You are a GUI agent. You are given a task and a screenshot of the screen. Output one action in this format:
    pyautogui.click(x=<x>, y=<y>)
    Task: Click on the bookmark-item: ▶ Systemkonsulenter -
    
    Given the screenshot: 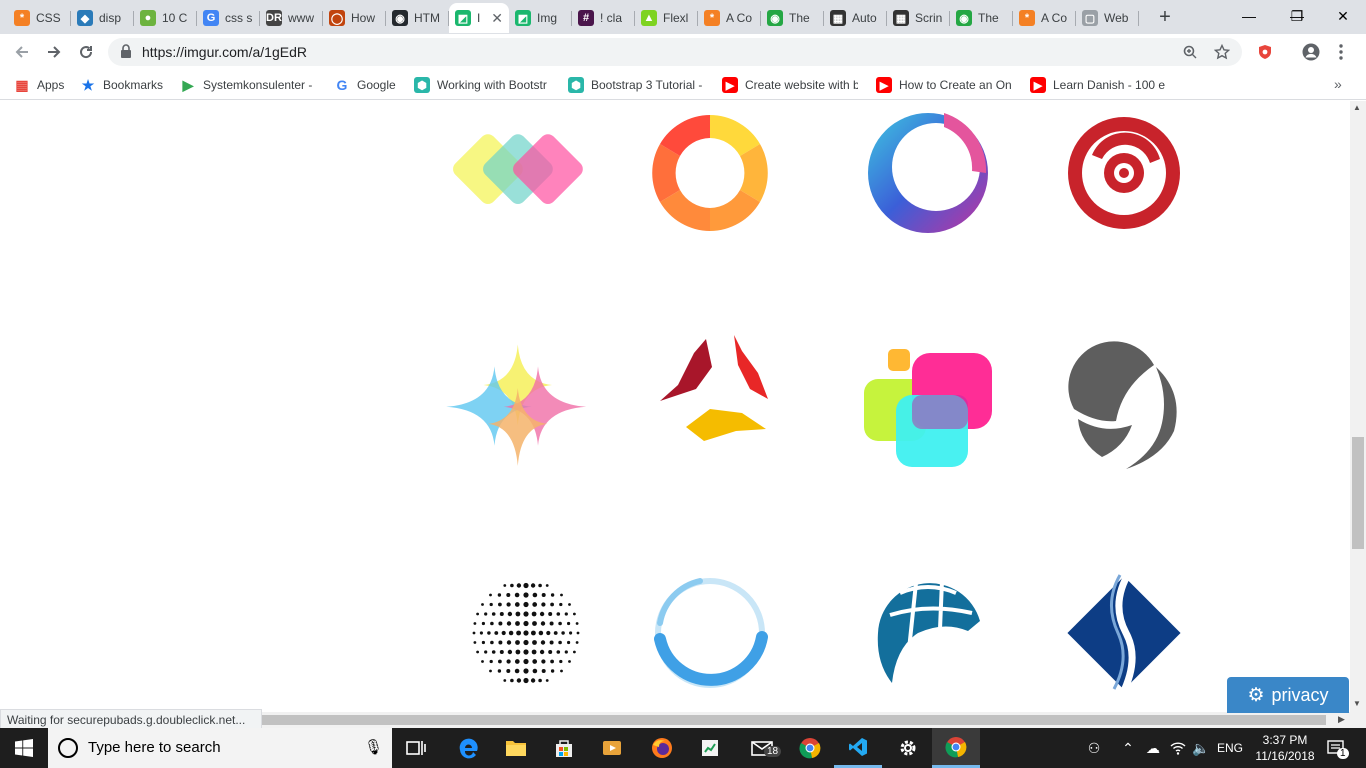 What is the action you would take?
    pyautogui.click(x=248, y=85)
    